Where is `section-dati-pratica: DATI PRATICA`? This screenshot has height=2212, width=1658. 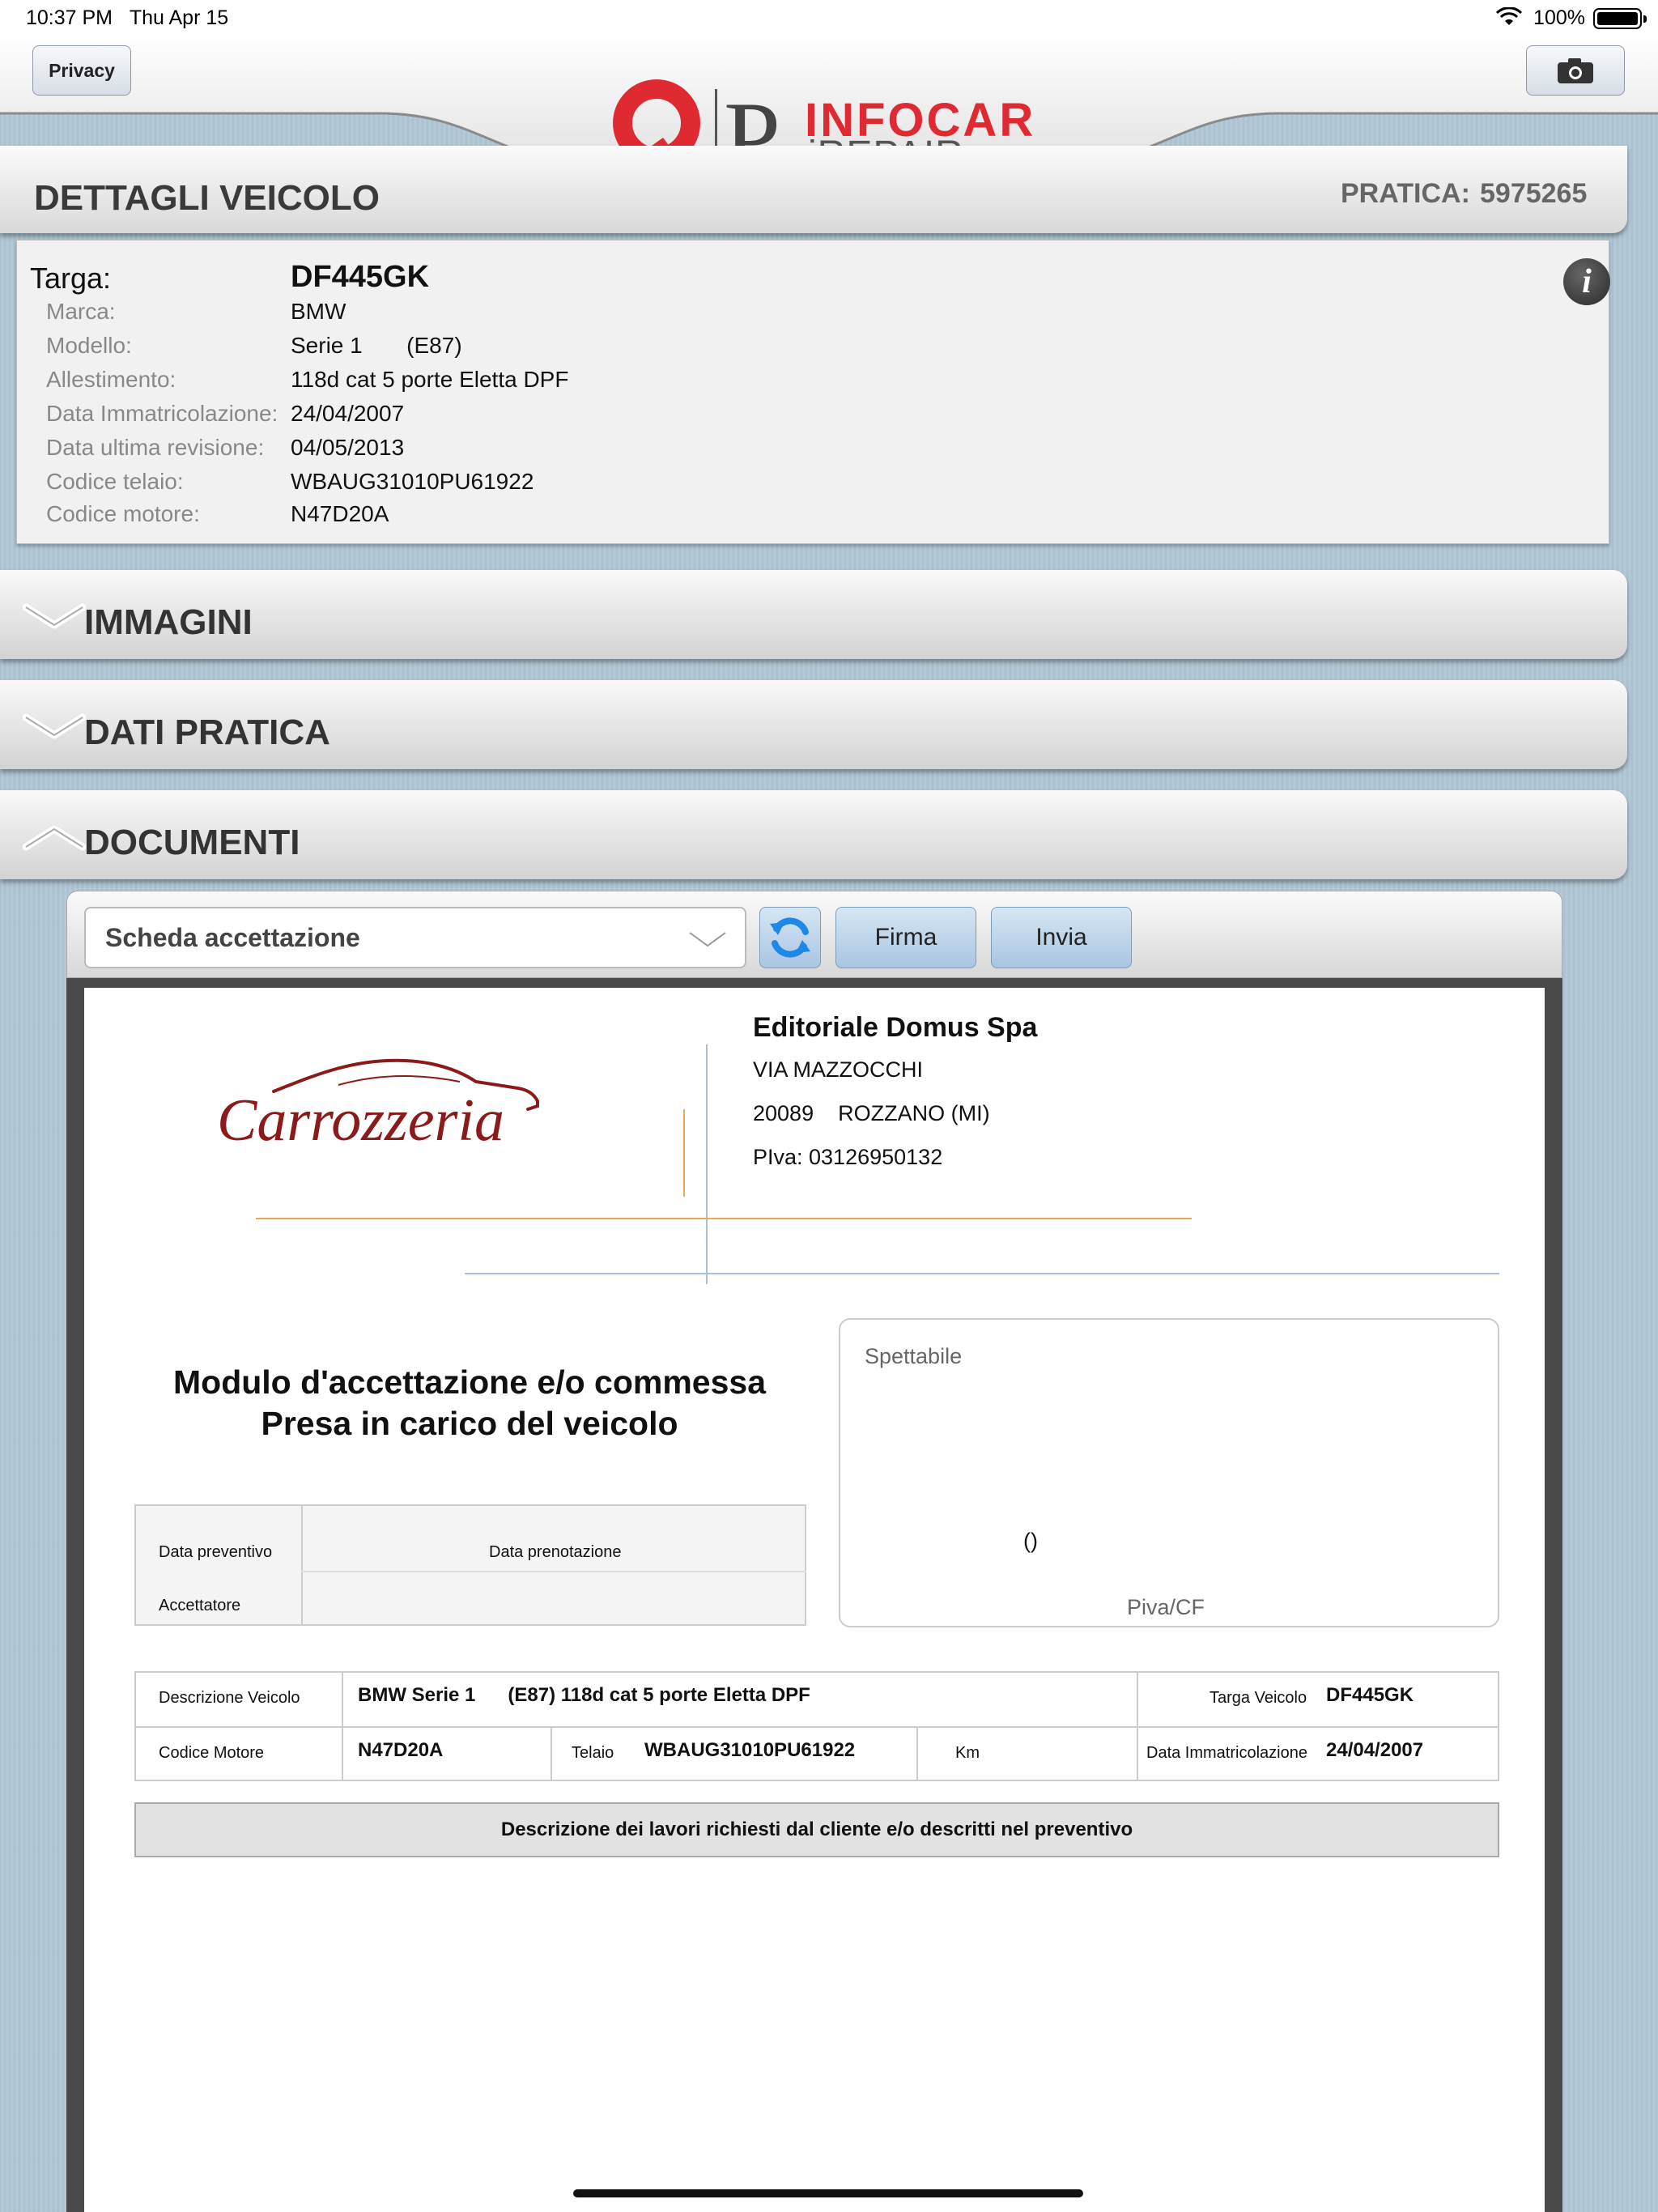 section-dati-pratica: DATI PRATICA is located at coordinates (813, 724).